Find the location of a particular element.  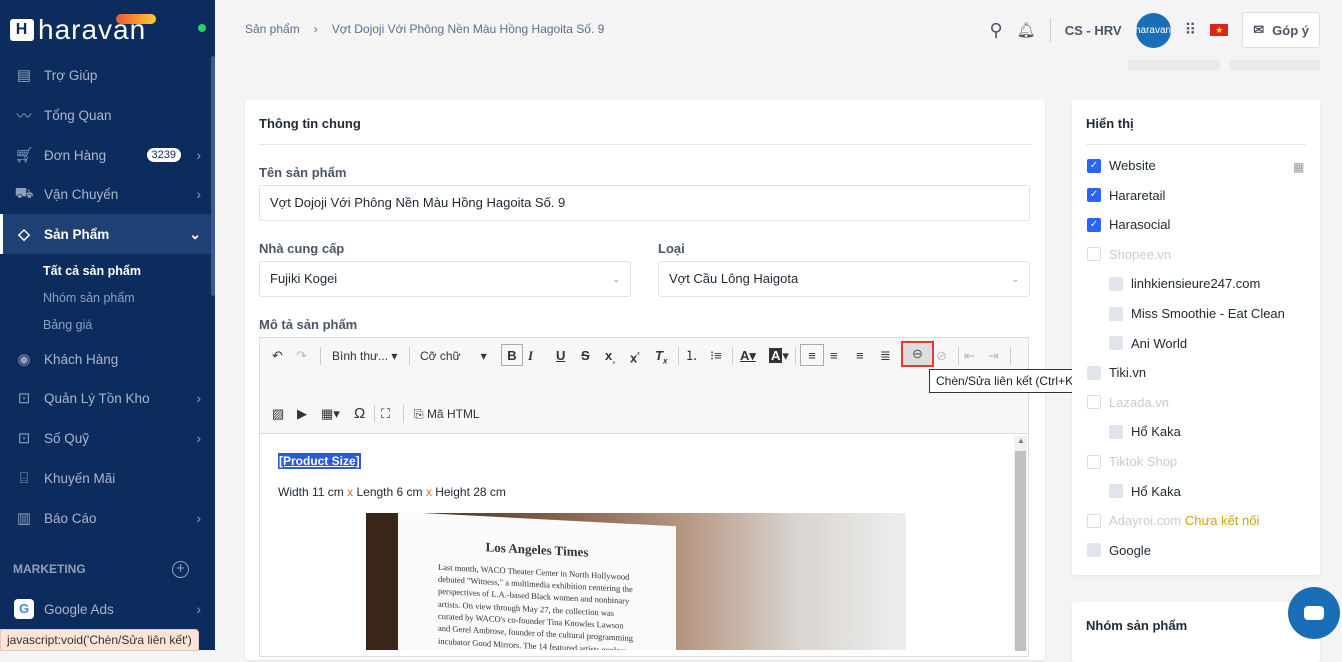

sidebar-item-8: ⌸ Khuyến Mãi is located at coordinates (105, 478).